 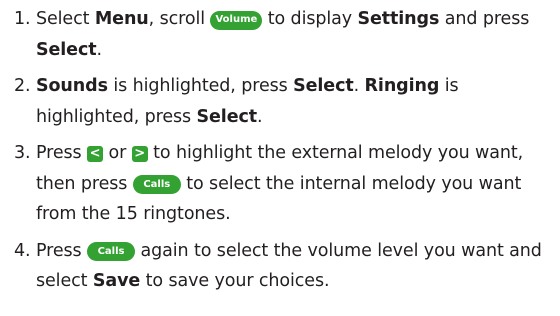 I want to click on volume-key-icon: Volume, so click(x=236, y=20).